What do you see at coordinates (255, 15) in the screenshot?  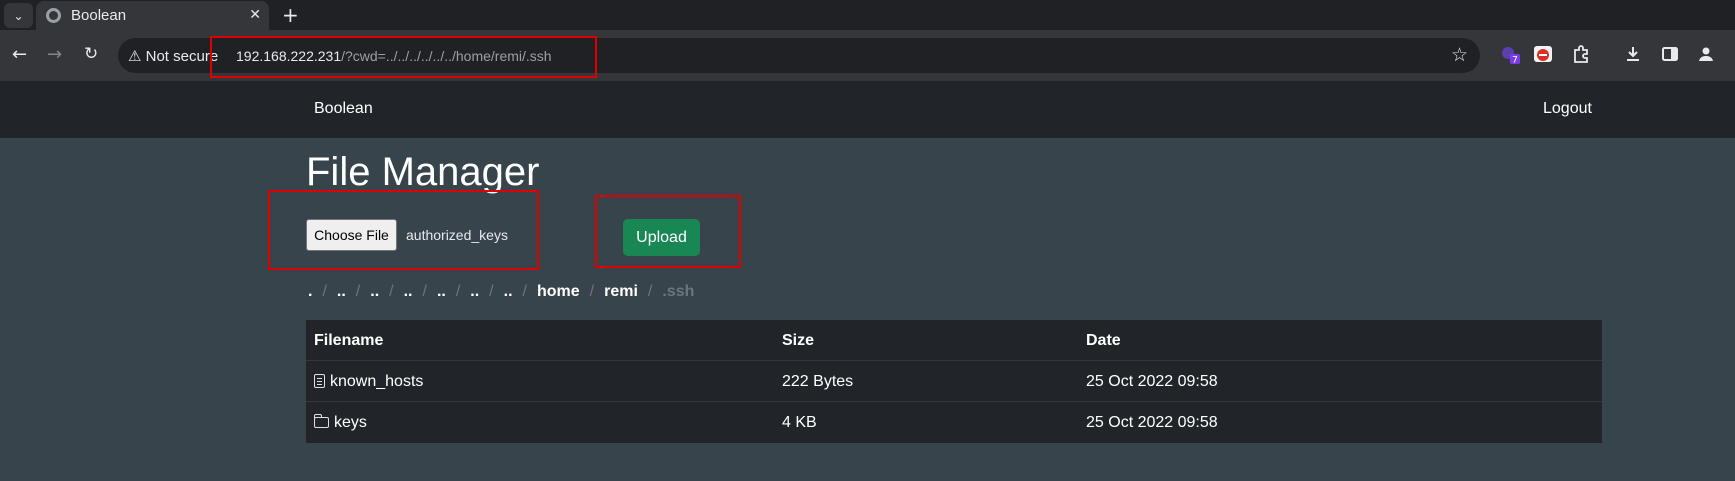 I see `close-tab-icon: ✕` at bounding box center [255, 15].